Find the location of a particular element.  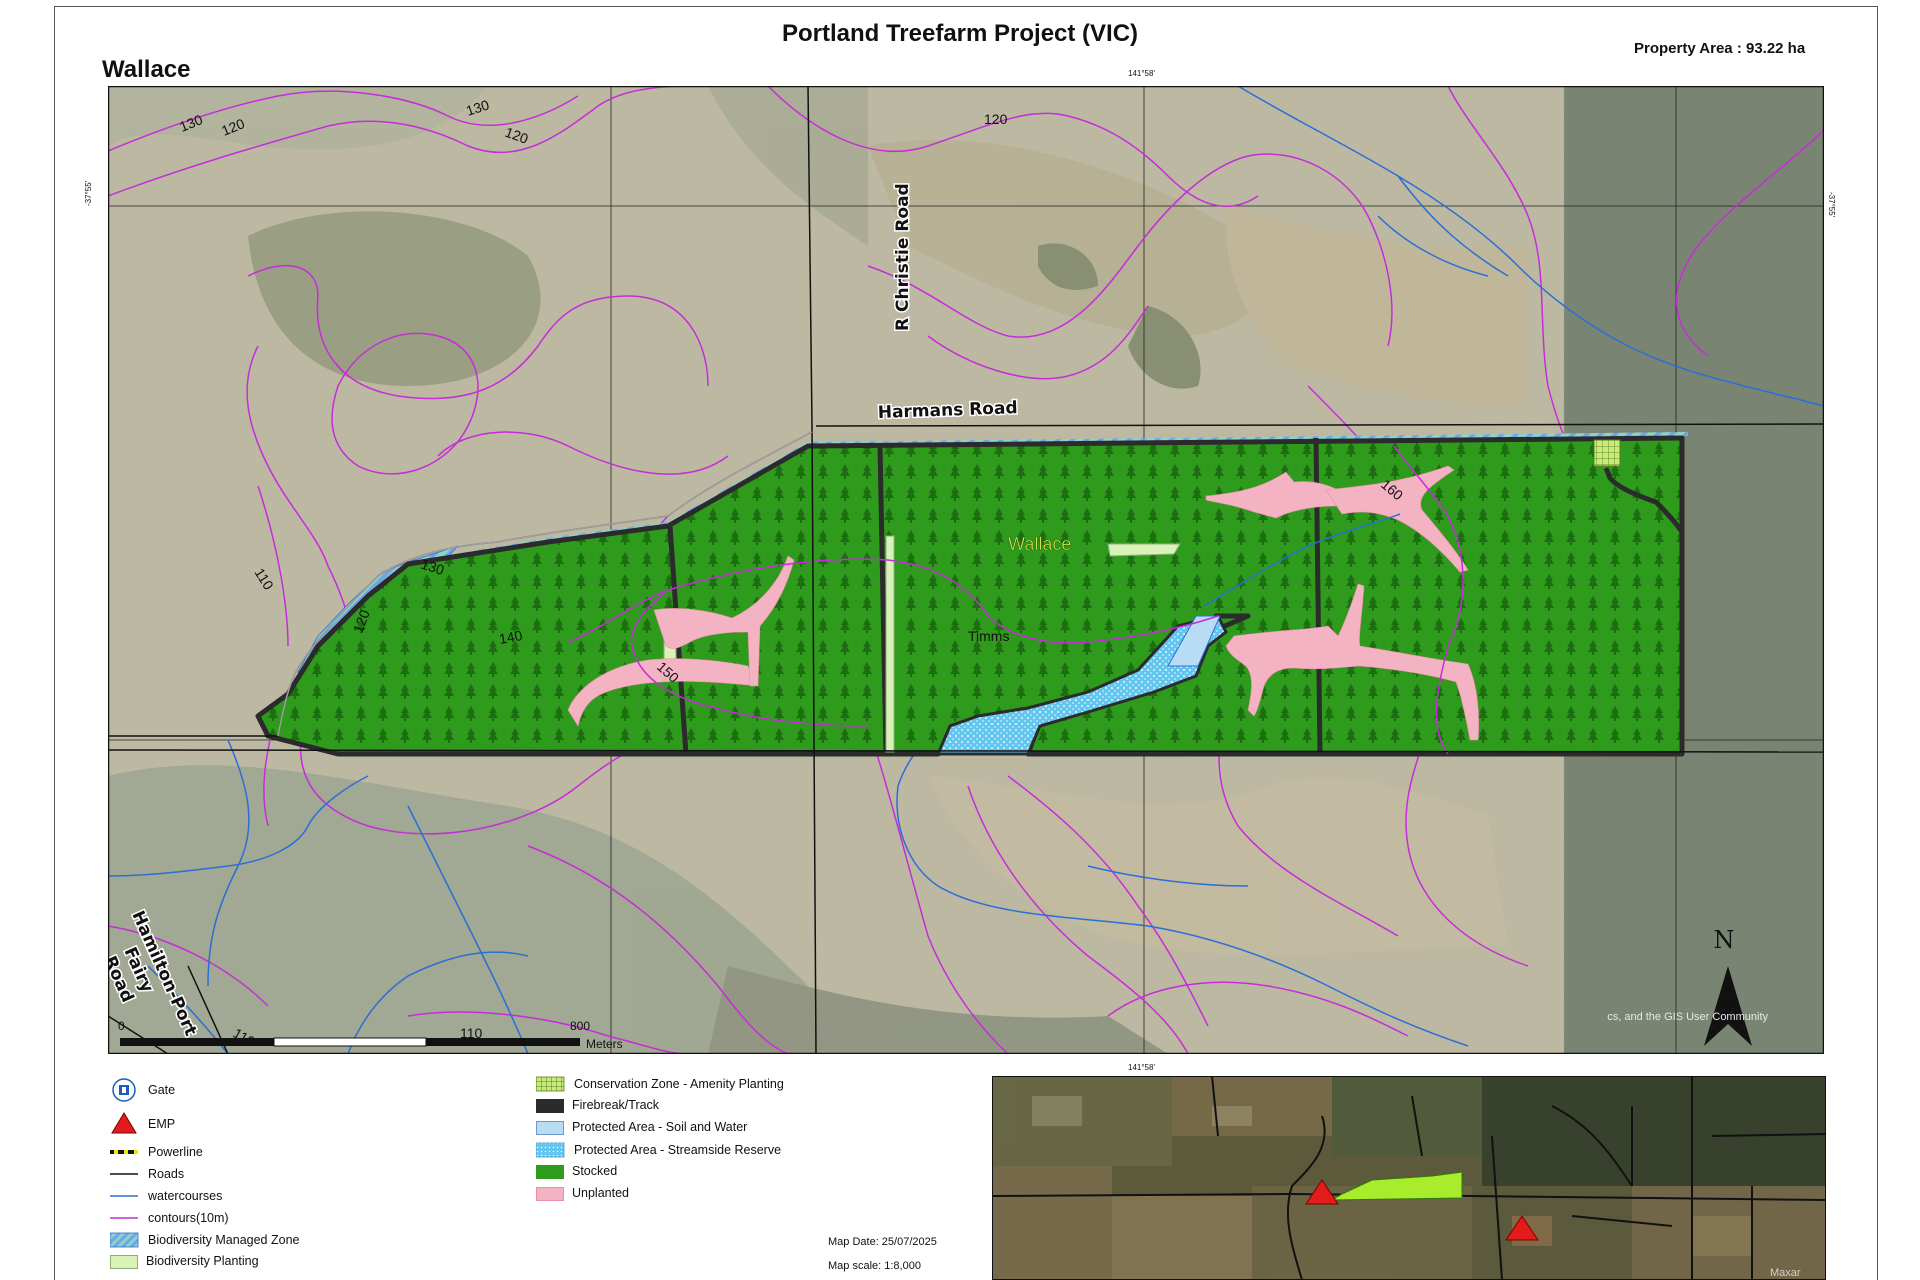

light-green-swatch-icon is located at coordinates (124, 1262).